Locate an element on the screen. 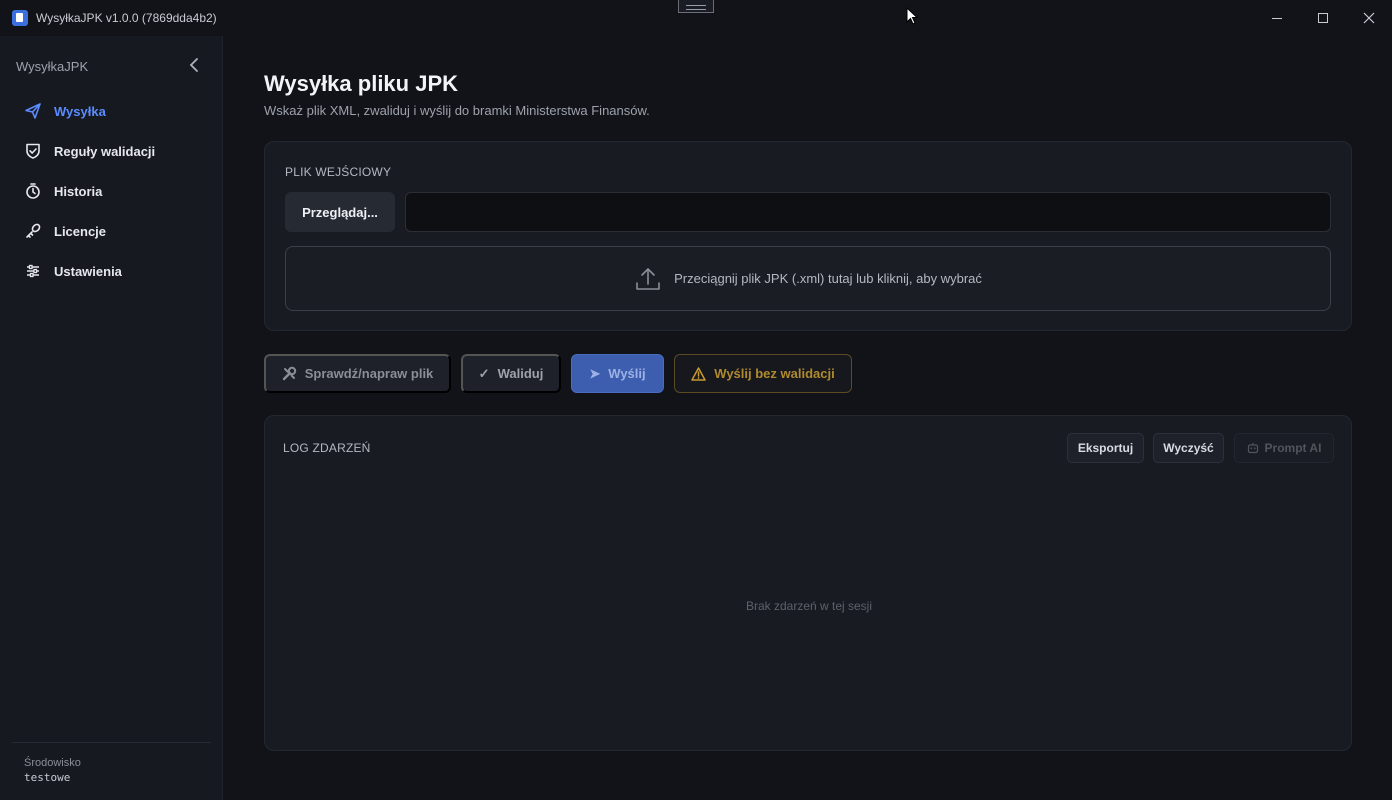  send-without-validation-button: Wyślij bez walidacji is located at coordinates (763, 373).